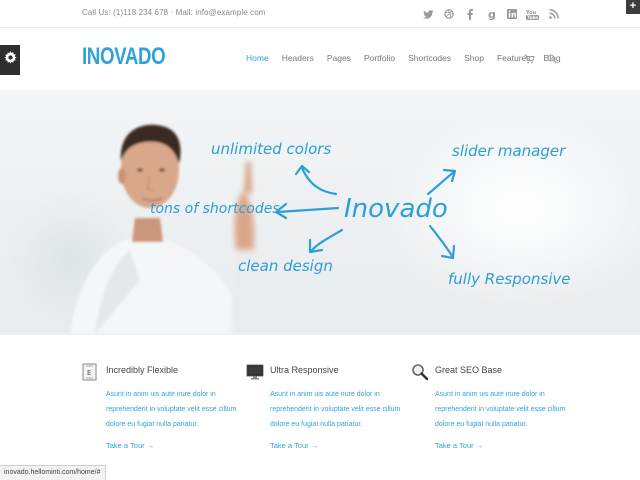 The image size is (640, 480). What do you see at coordinates (554, 14) in the screenshot?
I see `rss-icon` at bounding box center [554, 14].